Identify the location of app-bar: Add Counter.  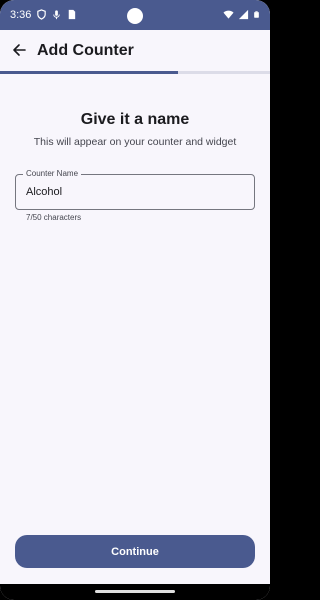
(135, 51).